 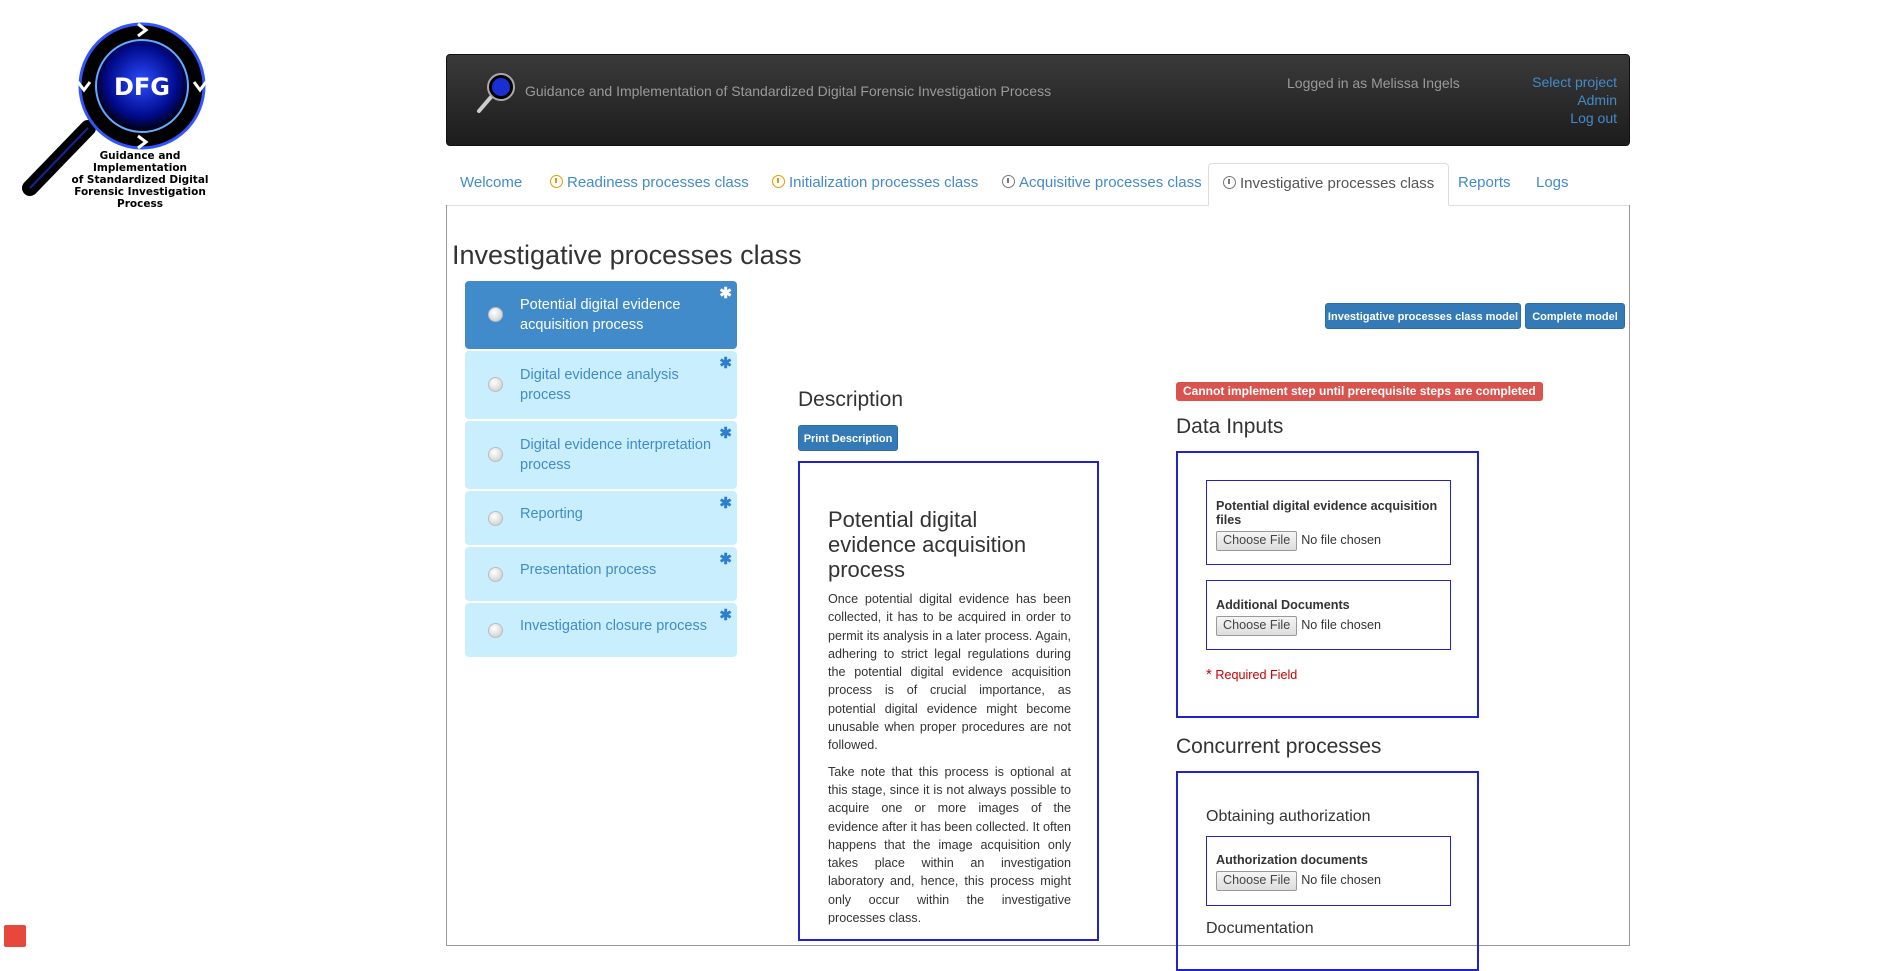 What do you see at coordinates (848, 438) in the screenshot?
I see `print-description-button: Print Description` at bounding box center [848, 438].